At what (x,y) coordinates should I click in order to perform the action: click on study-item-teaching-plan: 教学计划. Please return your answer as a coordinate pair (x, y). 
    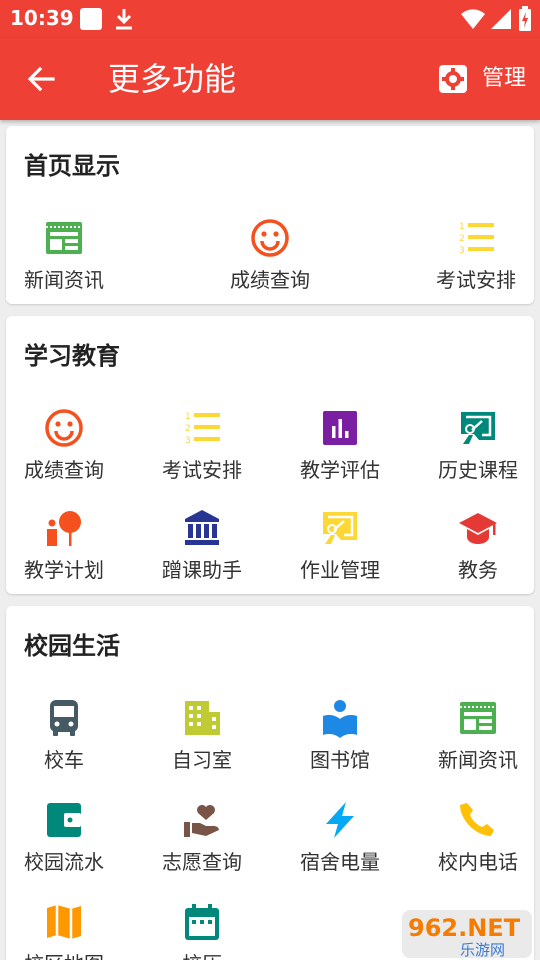
    Looking at the image, I should click on (65, 553).